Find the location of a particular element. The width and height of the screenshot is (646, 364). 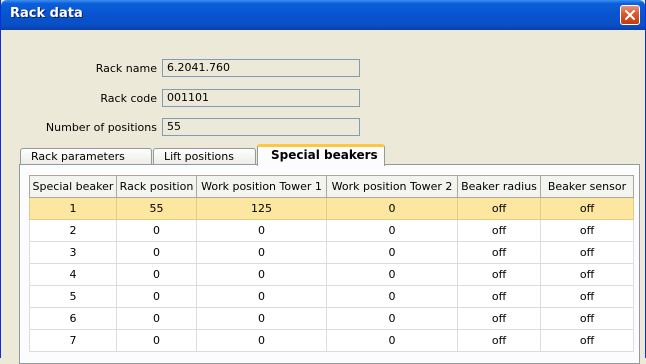

window-title: Rack data is located at coordinates (46, 13).